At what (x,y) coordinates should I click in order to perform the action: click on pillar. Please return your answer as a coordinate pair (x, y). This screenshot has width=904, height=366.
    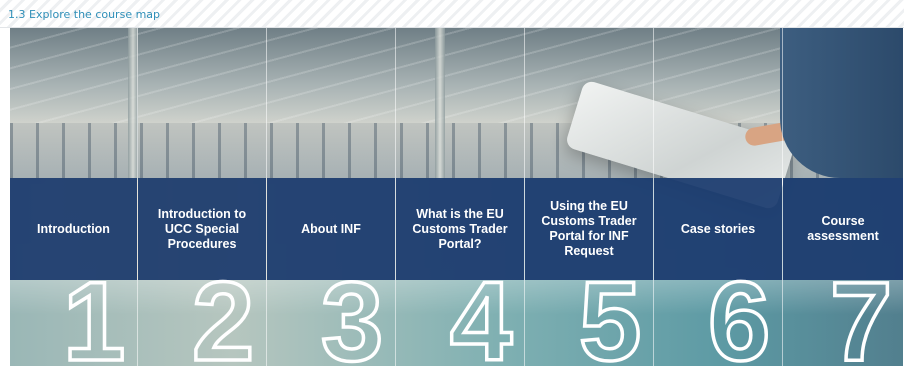
    Looking at the image, I should click on (440, 104).